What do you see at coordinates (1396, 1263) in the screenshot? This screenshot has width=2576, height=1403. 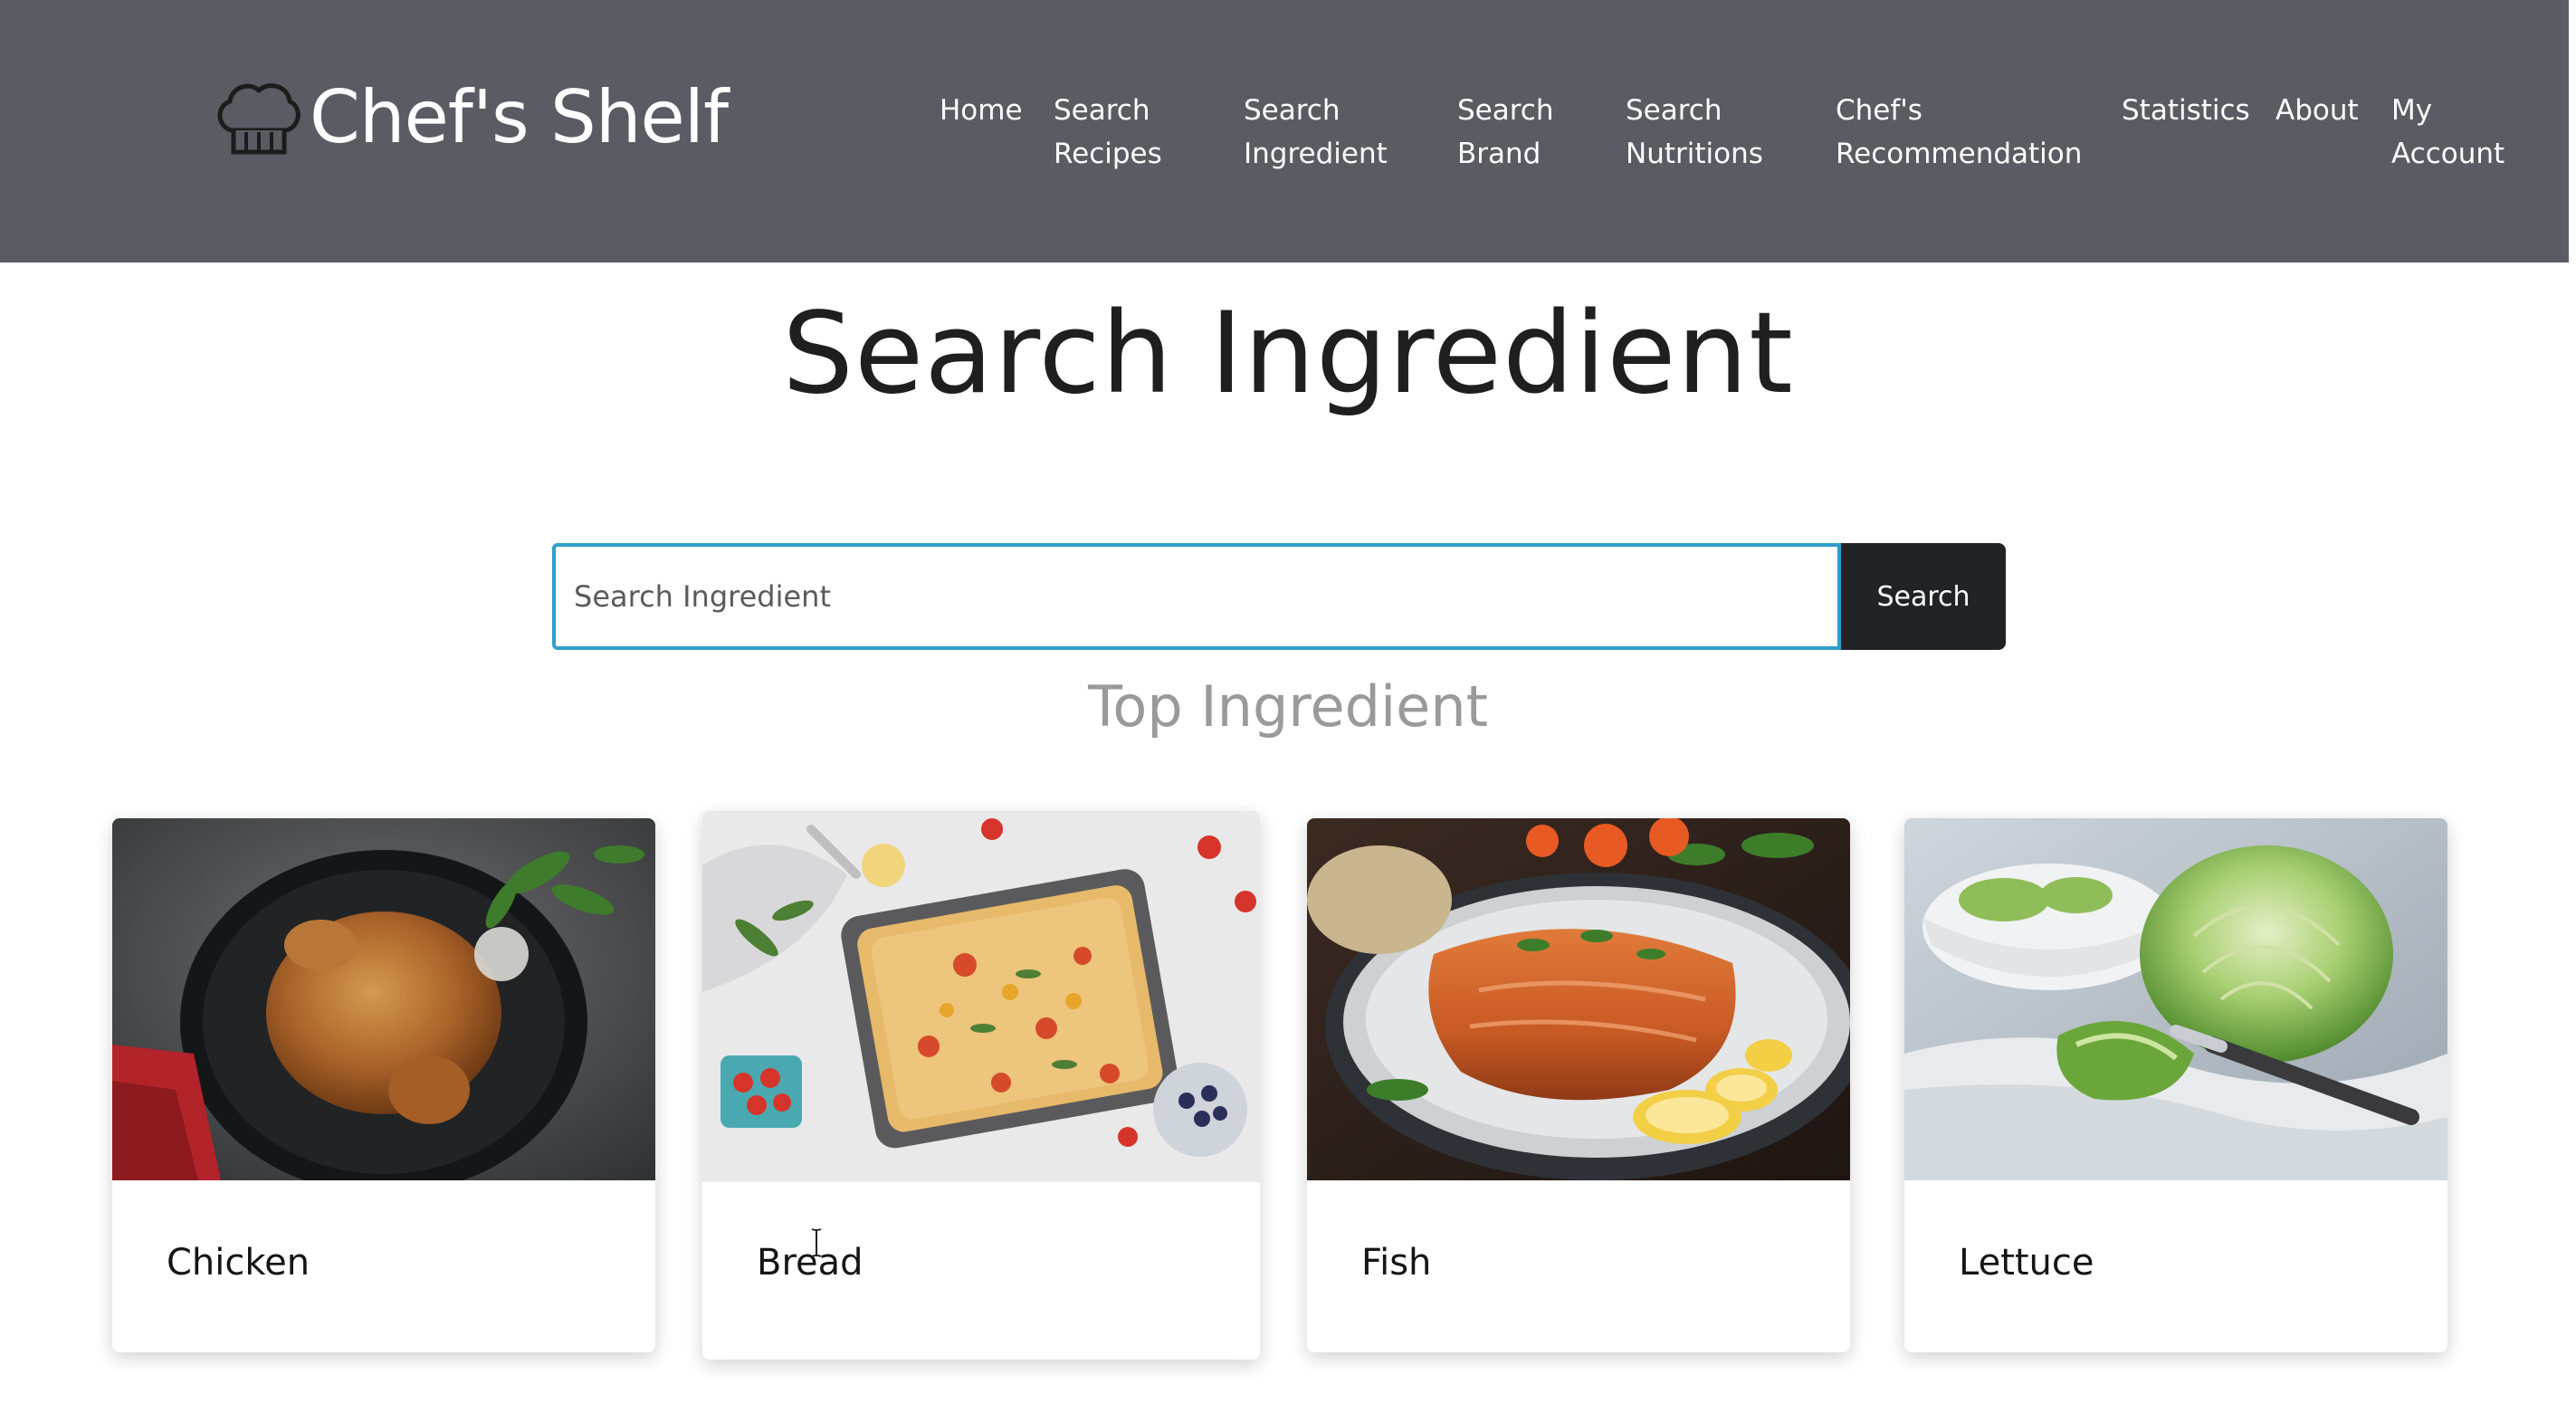 I see `card-label: Fish` at bounding box center [1396, 1263].